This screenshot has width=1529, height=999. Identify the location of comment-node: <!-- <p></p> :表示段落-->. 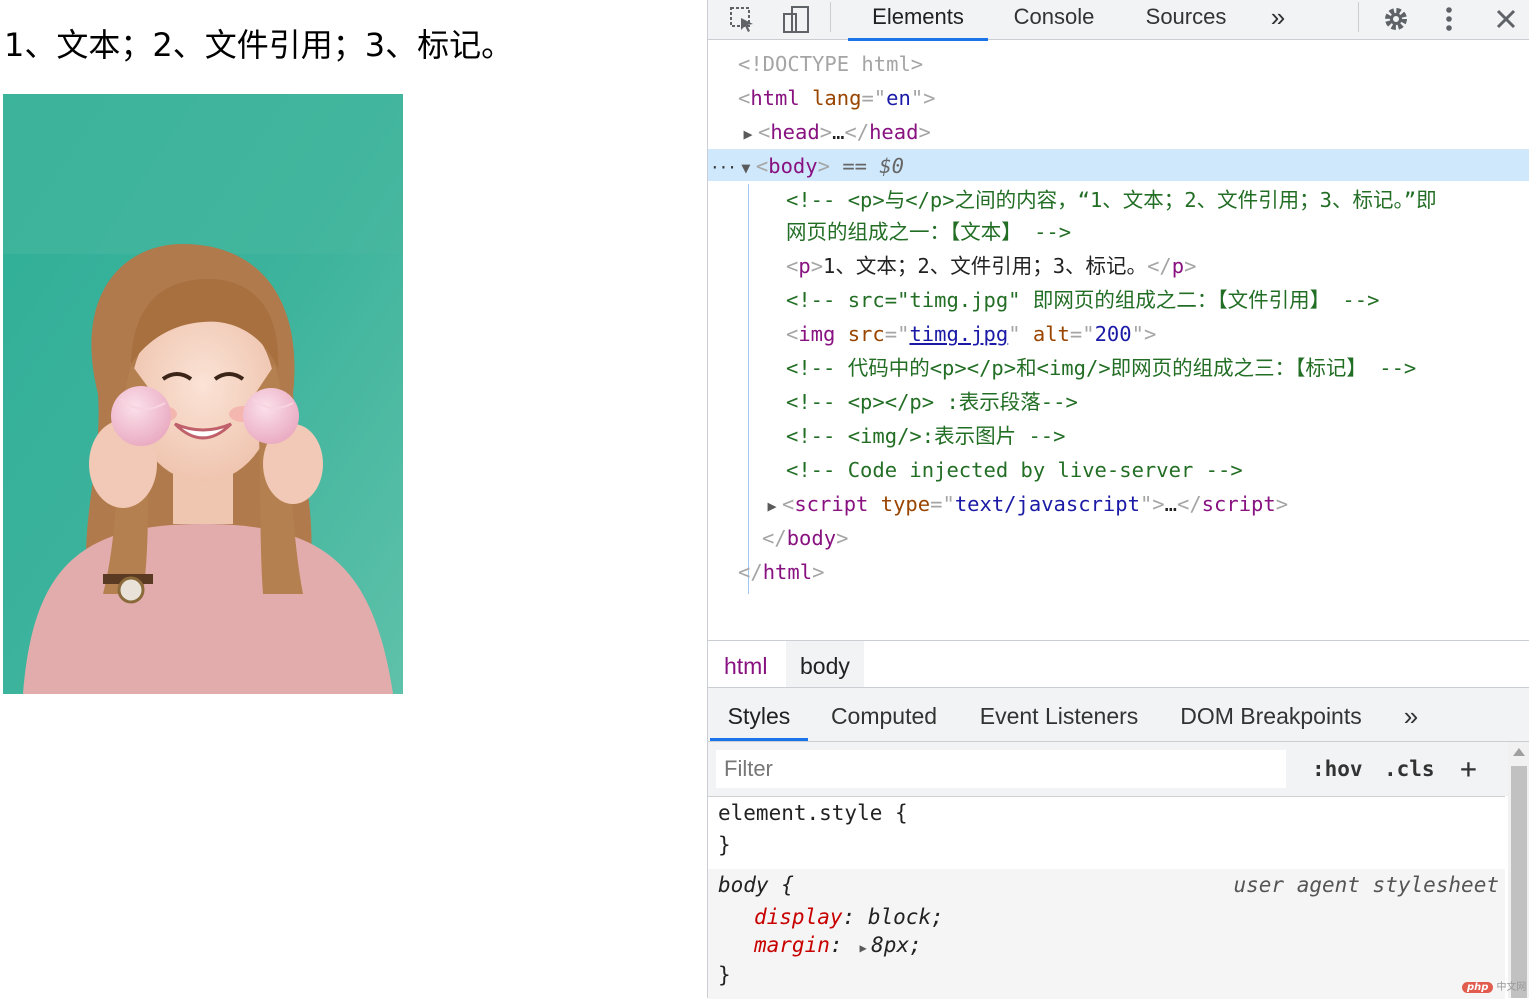
(932, 402).